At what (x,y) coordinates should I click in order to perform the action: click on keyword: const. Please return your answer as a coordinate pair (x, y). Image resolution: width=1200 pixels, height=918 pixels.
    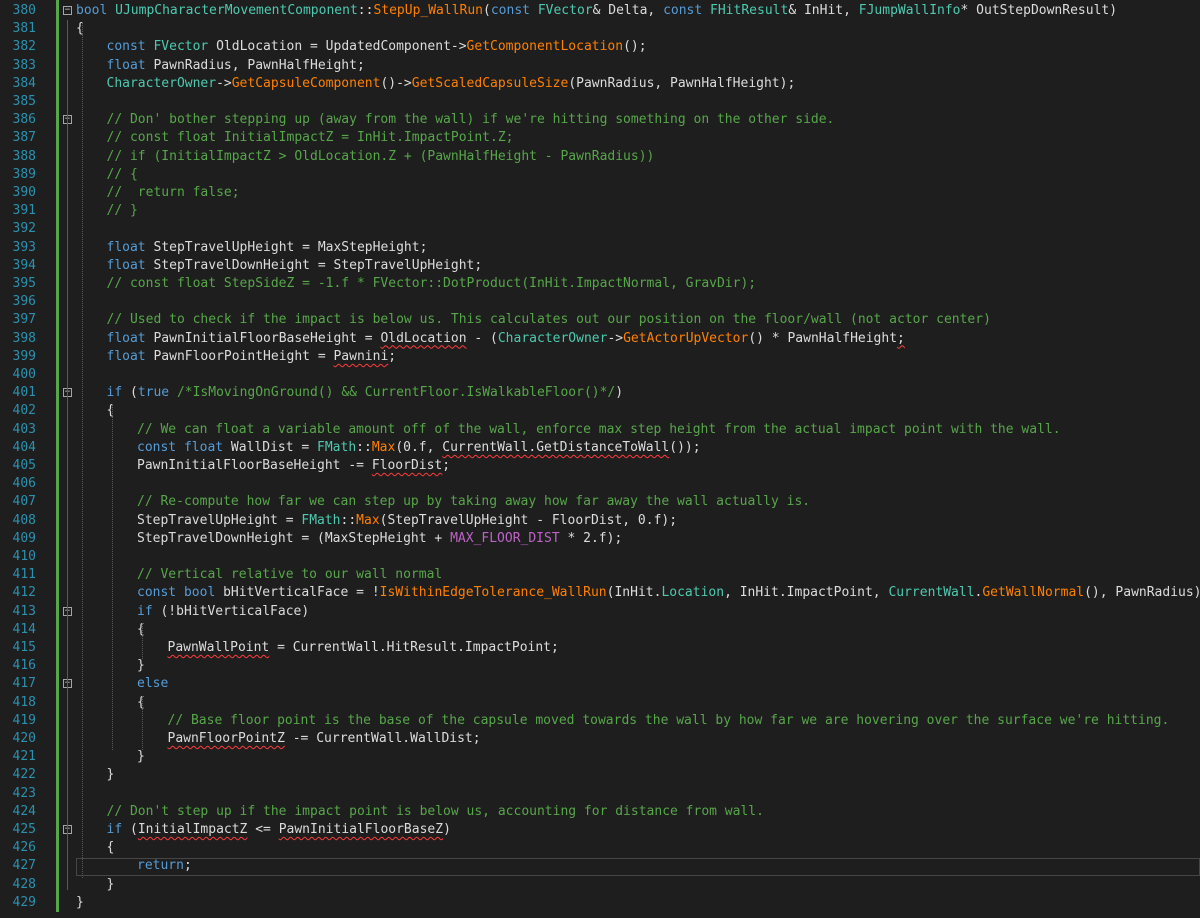
    Looking at the image, I should click on (510, 10).